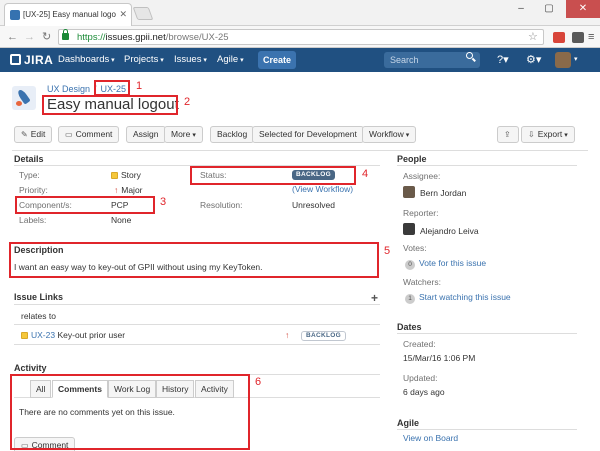 This screenshot has width=600, height=451. Describe the element at coordinates (258, 382) in the screenshot. I see `annotation-number-6: 6` at that location.